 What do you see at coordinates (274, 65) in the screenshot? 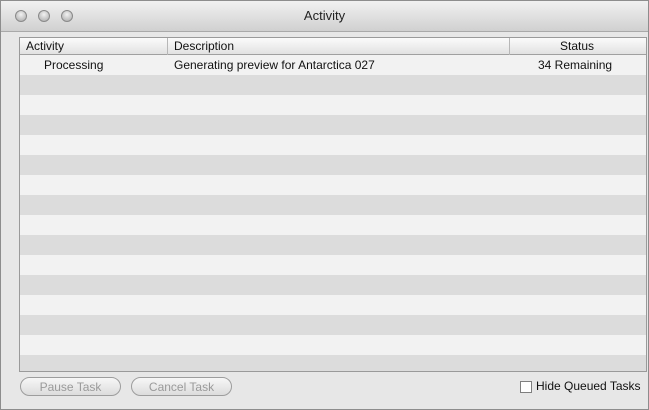
I see `row-description: Generating preview for Antarctica 027` at bounding box center [274, 65].